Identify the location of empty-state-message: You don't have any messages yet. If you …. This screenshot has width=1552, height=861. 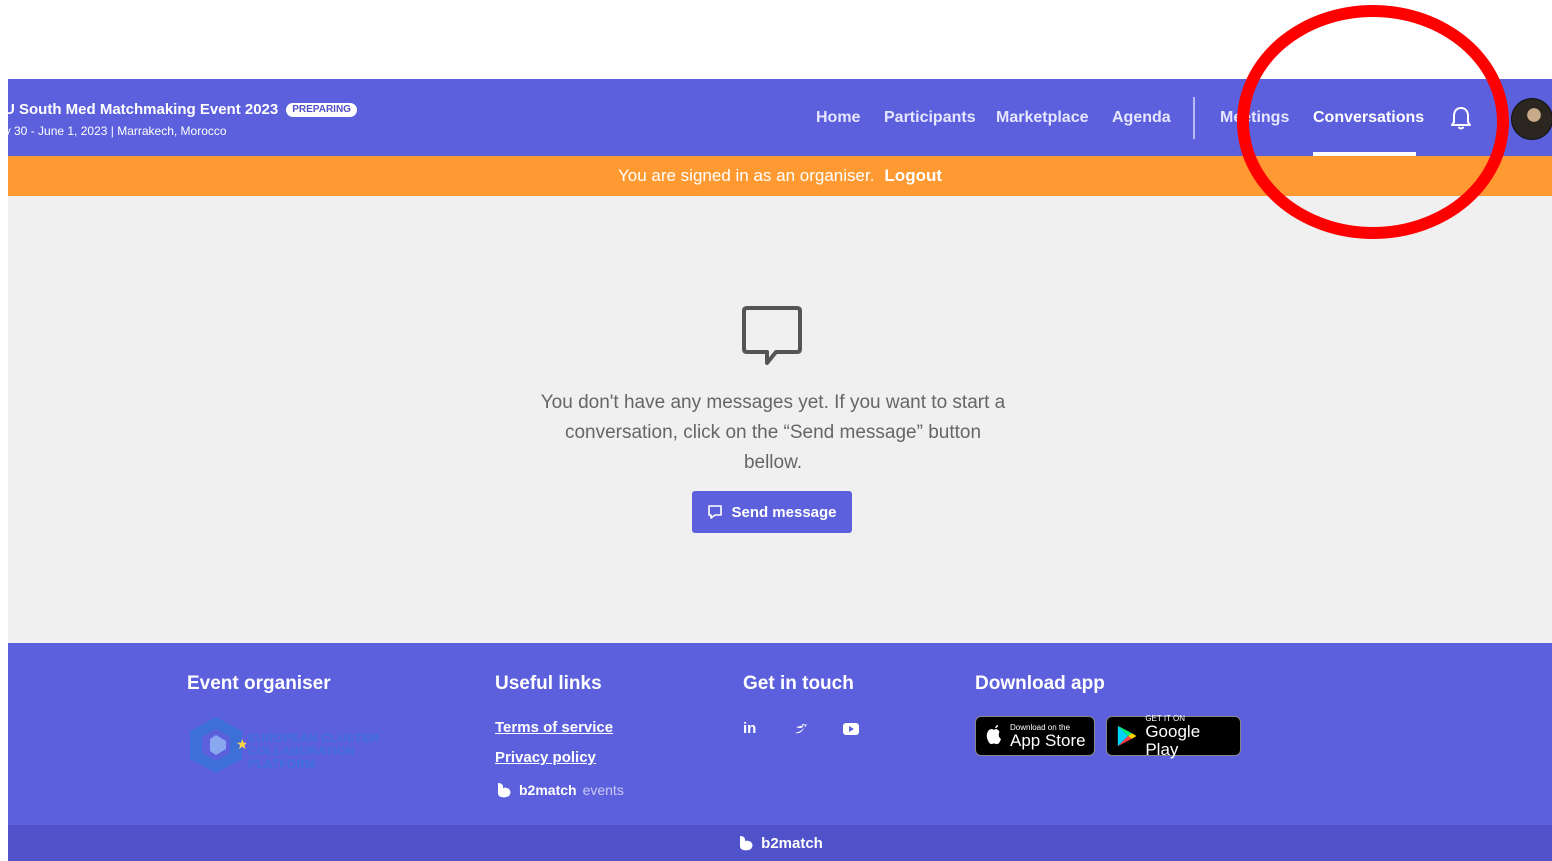
(773, 432).